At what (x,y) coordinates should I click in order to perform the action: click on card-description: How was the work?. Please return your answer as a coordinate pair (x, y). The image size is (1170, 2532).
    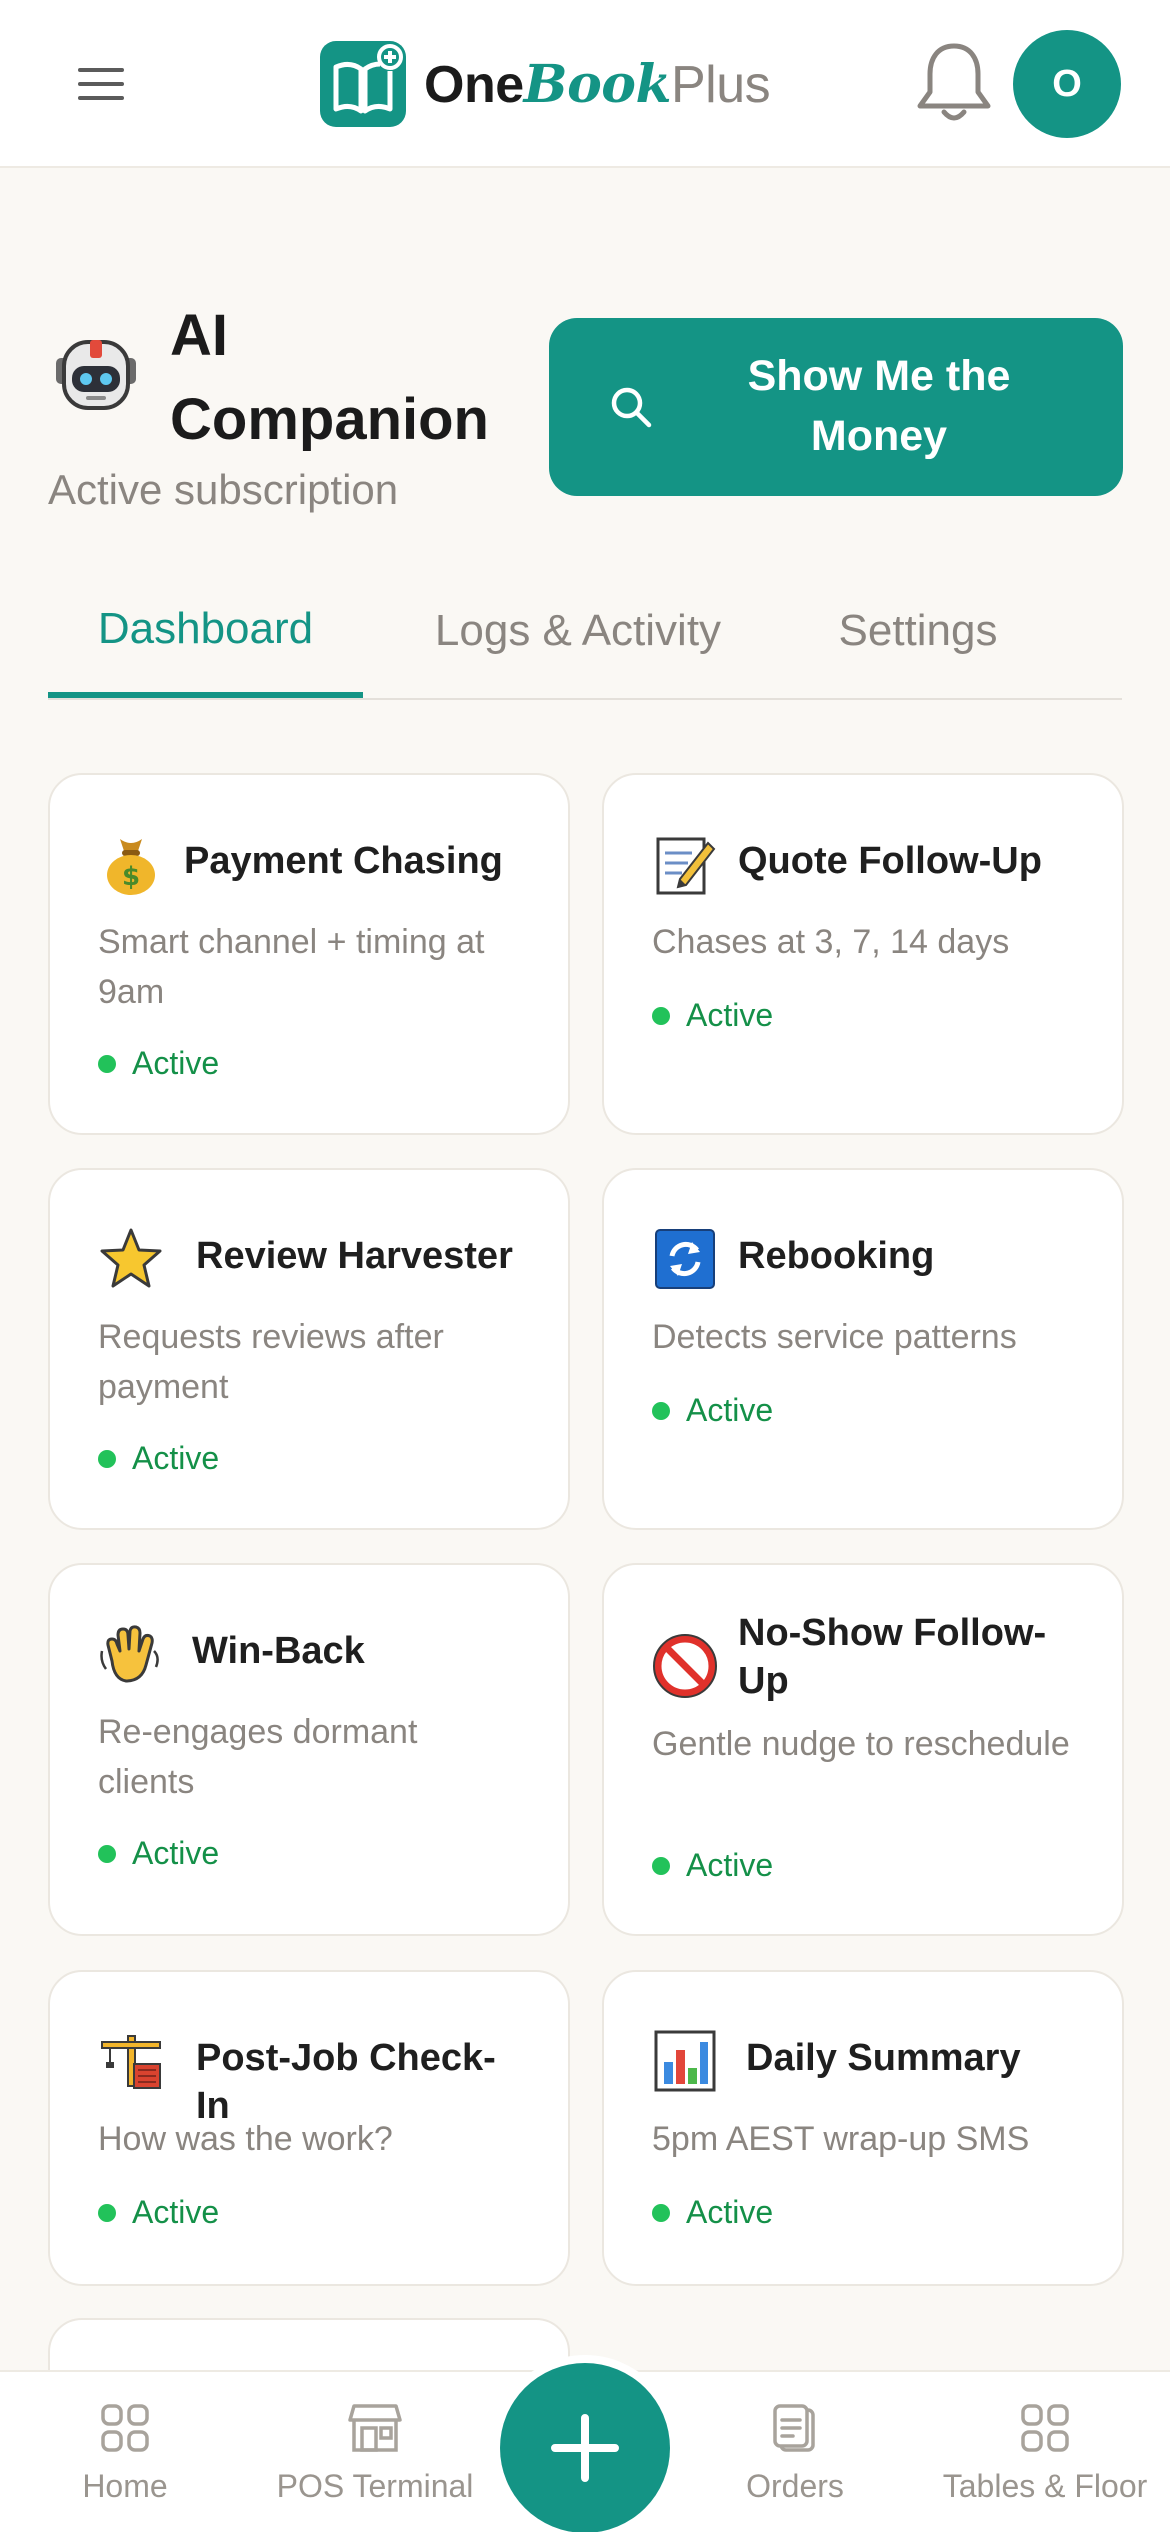
    Looking at the image, I should click on (245, 2139).